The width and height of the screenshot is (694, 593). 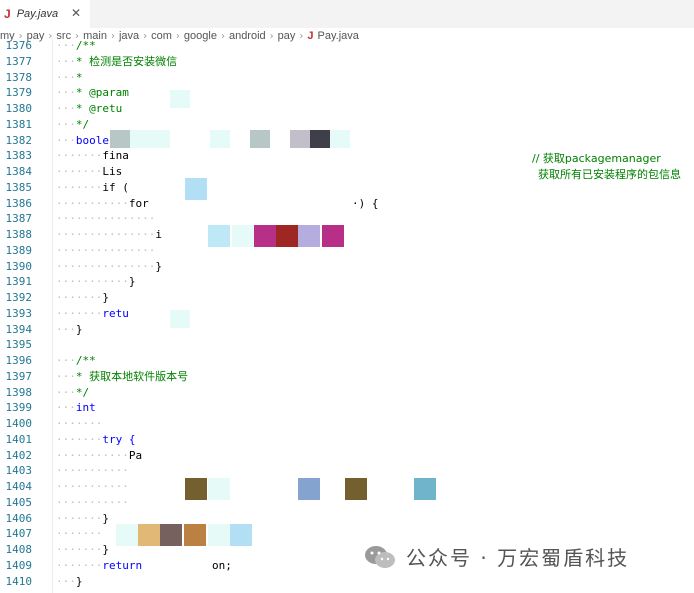 What do you see at coordinates (112, 171) in the screenshot?
I see `code-token: Lis` at bounding box center [112, 171].